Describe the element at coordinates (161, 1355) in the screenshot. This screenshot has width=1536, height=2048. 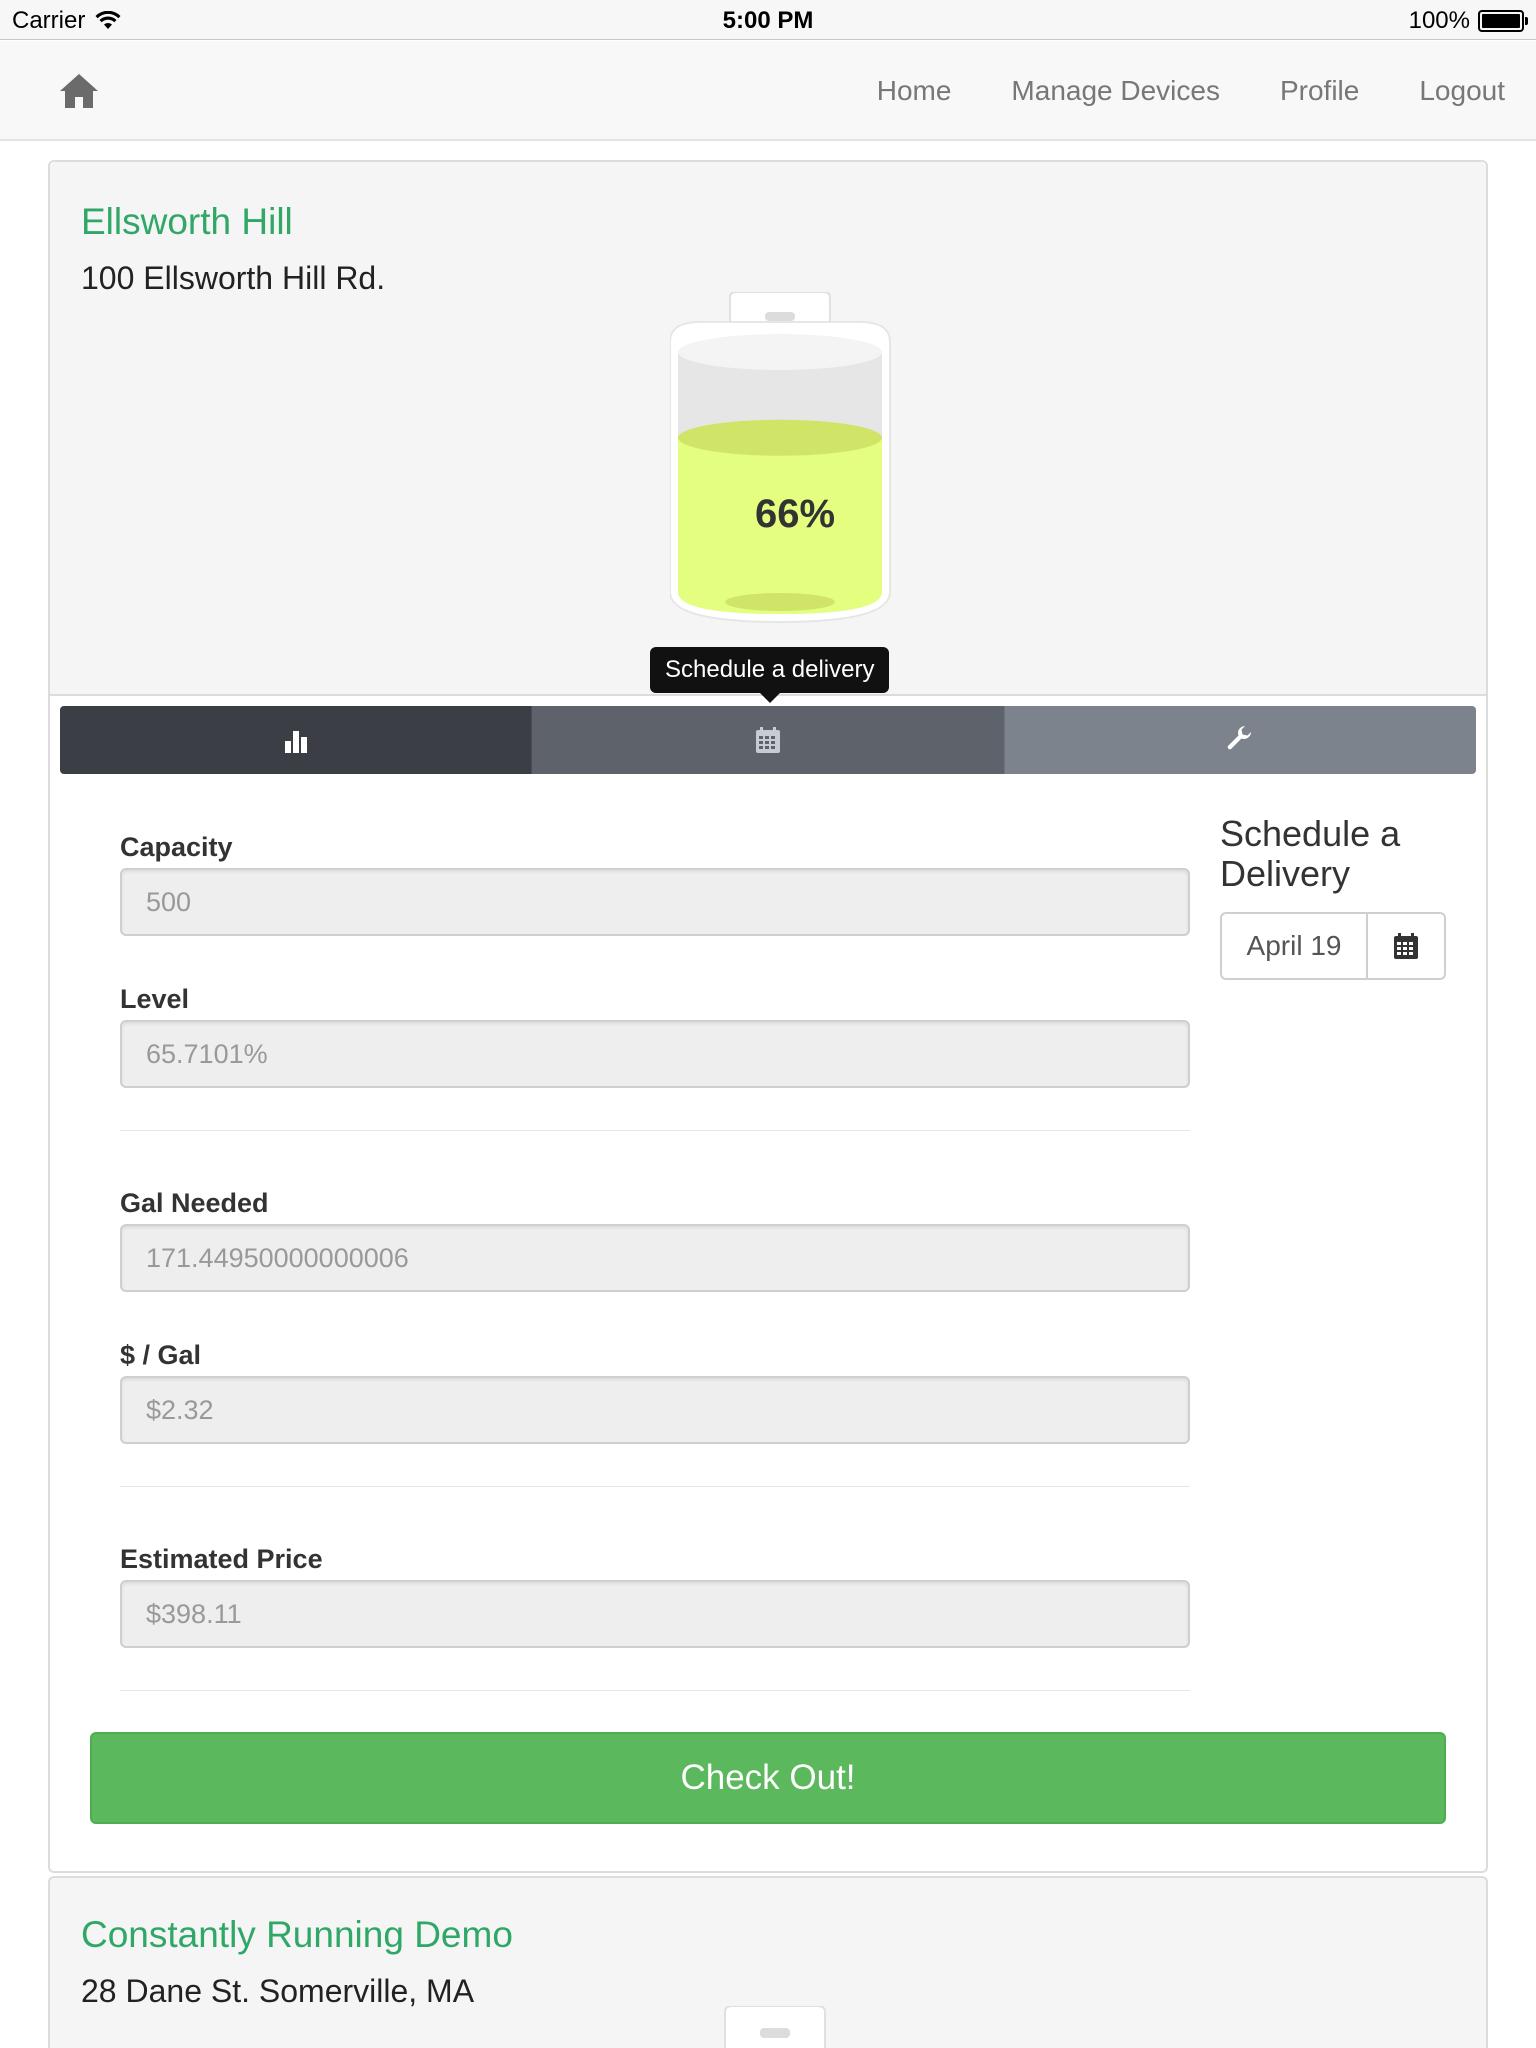
I see `price-per-gal-label: $ / Gal` at that location.